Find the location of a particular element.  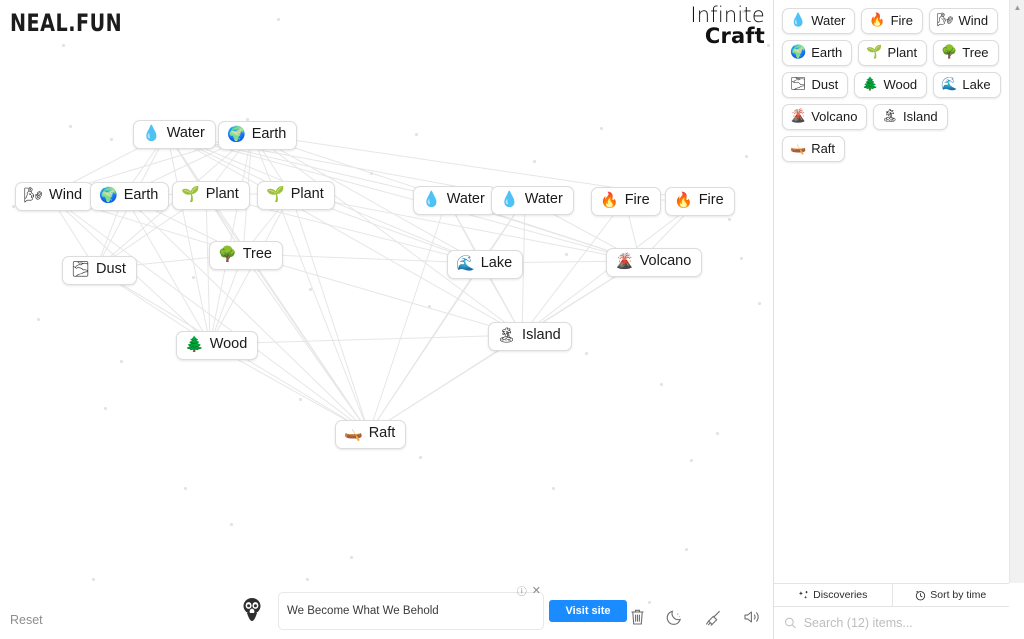

game-title: Infinite Craft is located at coordinates (727, 25).